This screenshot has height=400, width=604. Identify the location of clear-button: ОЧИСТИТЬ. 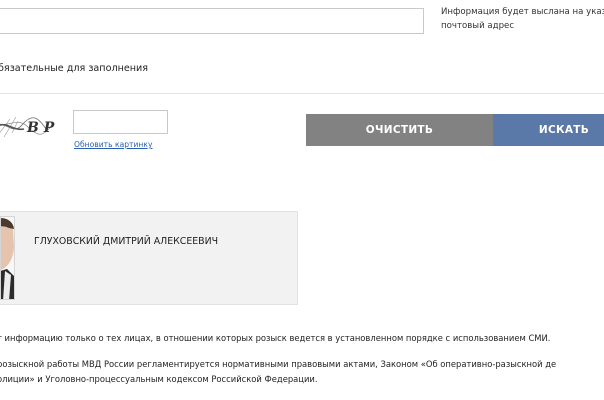
(399, 130).